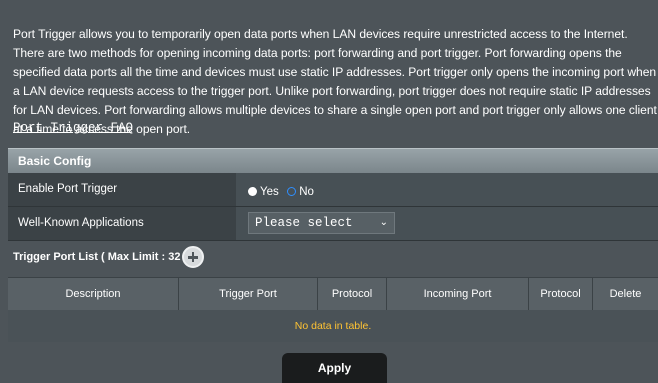  I want to click on radio-no-label: No, so click(306, 191).